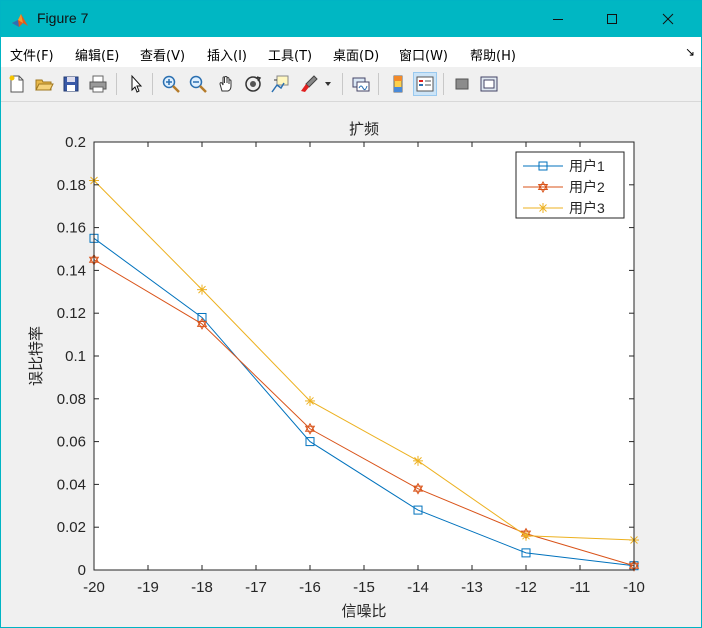  I want to click on legend-label: 用户1, so click(587, 166).